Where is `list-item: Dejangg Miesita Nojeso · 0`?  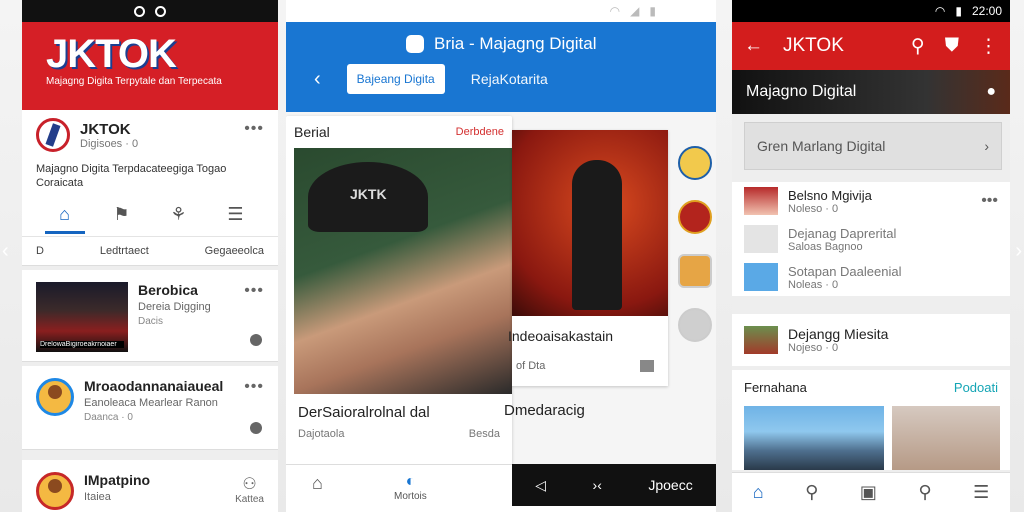
list-item: Dejangg Miesita Nojeso · 0 is located at coordinates (871, 340).